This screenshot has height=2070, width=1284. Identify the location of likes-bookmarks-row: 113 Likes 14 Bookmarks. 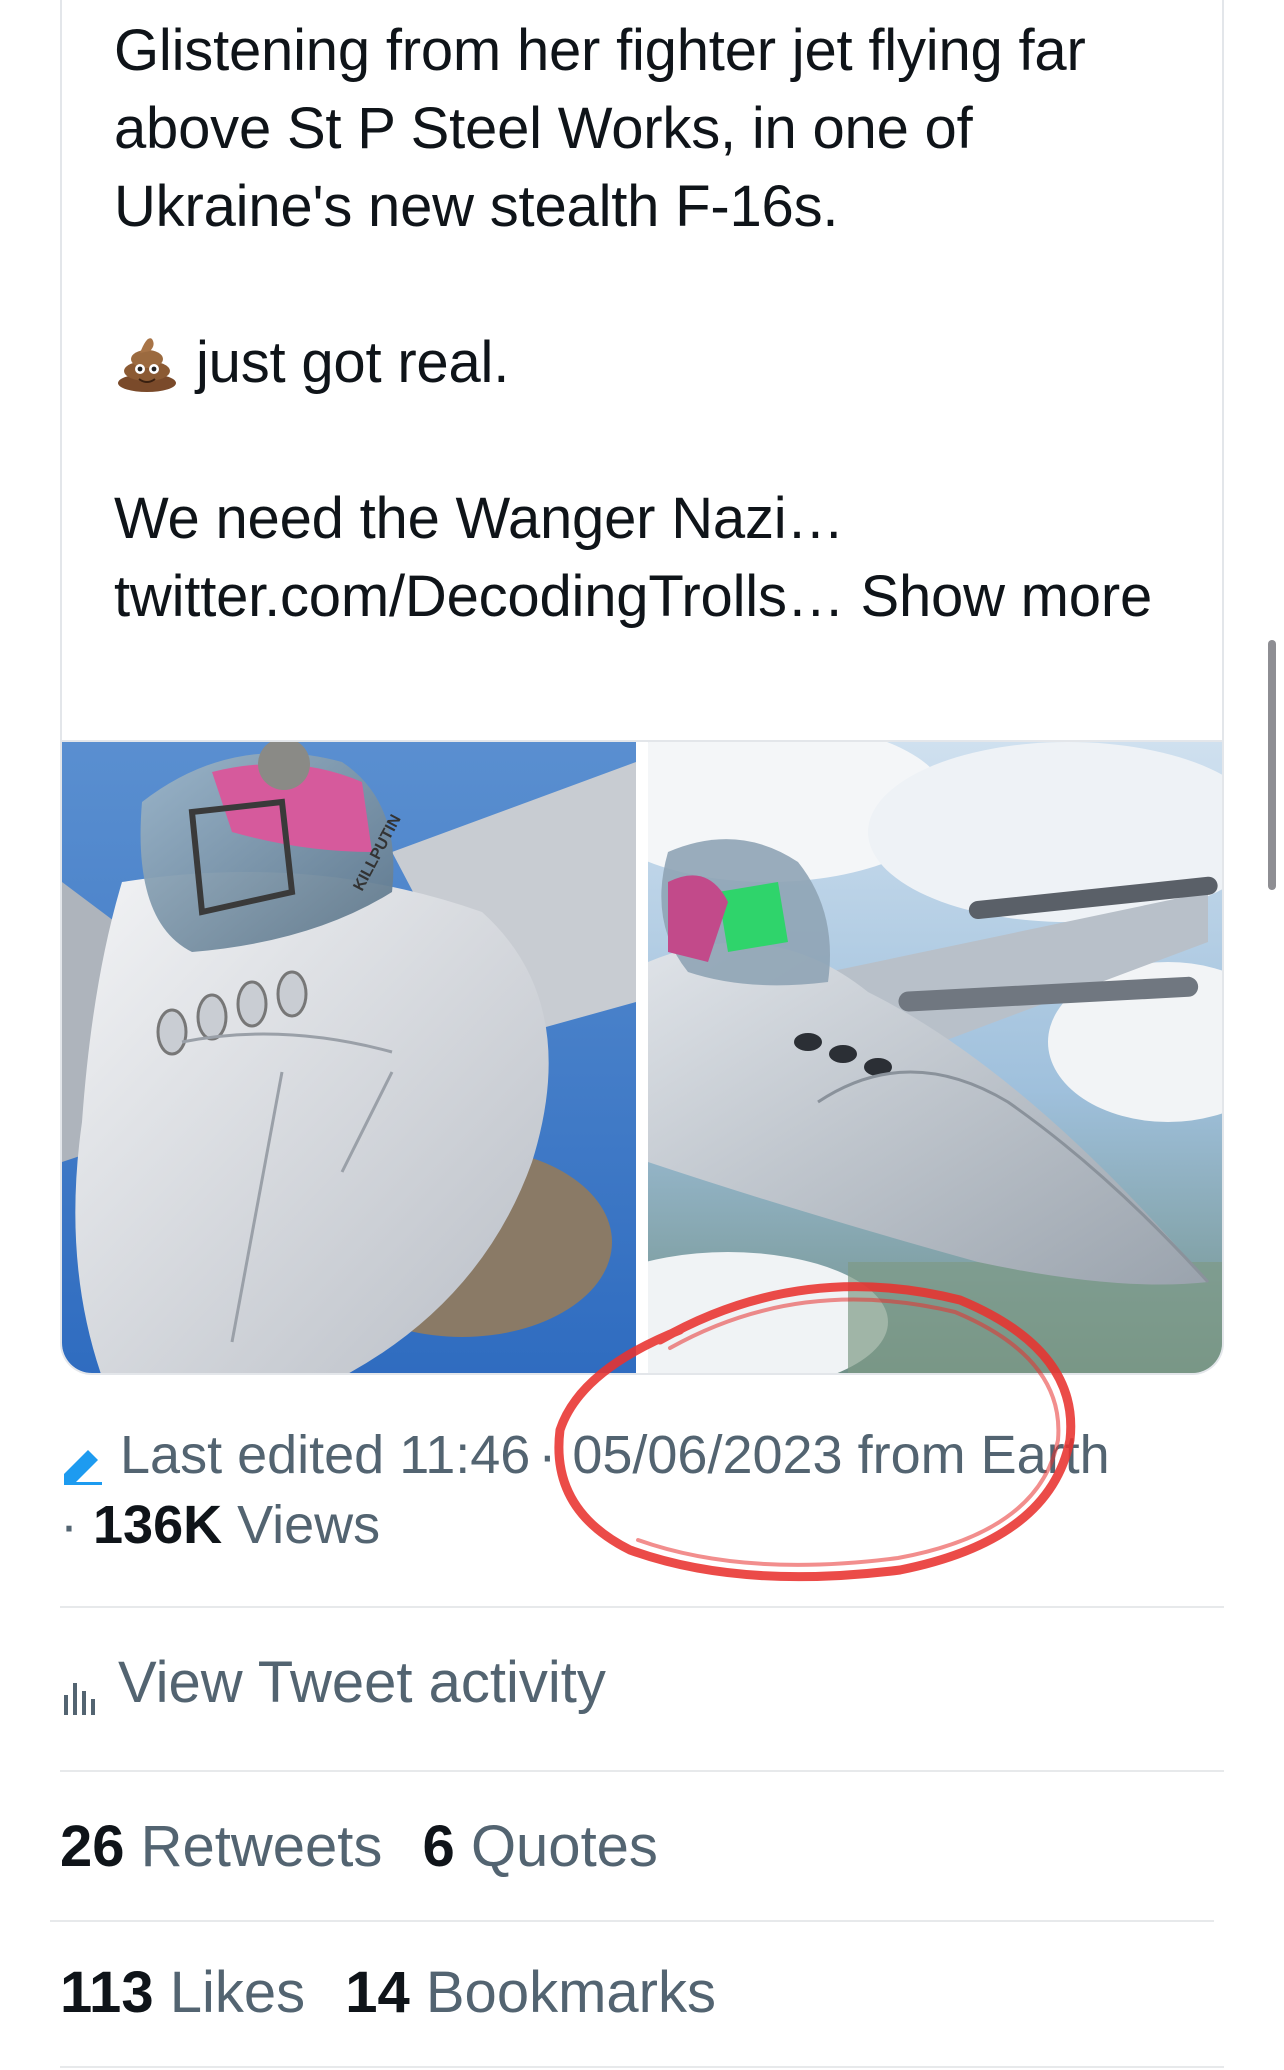
(400, 1993).